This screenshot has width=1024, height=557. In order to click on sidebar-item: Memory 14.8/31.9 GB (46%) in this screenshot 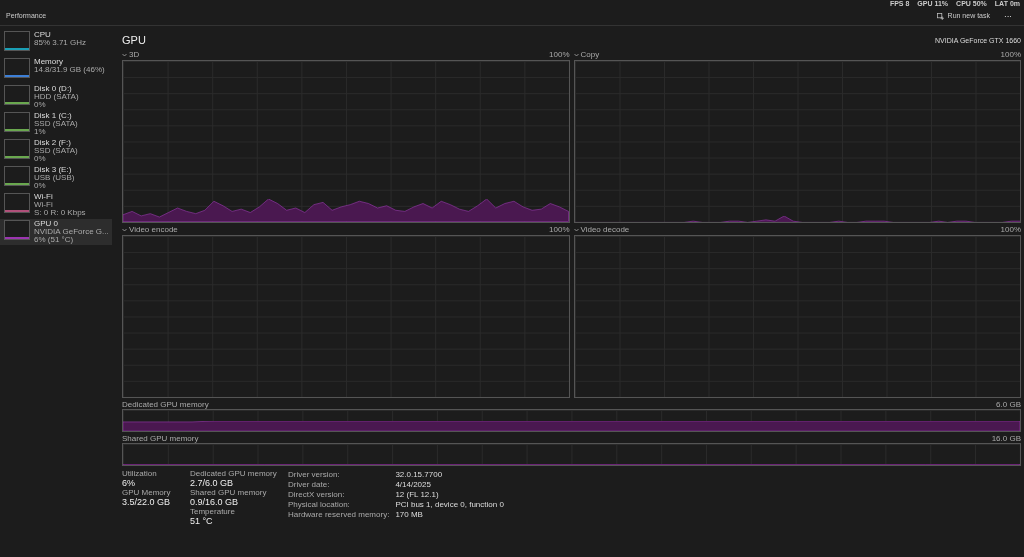, I will do `click(56, 70)`.